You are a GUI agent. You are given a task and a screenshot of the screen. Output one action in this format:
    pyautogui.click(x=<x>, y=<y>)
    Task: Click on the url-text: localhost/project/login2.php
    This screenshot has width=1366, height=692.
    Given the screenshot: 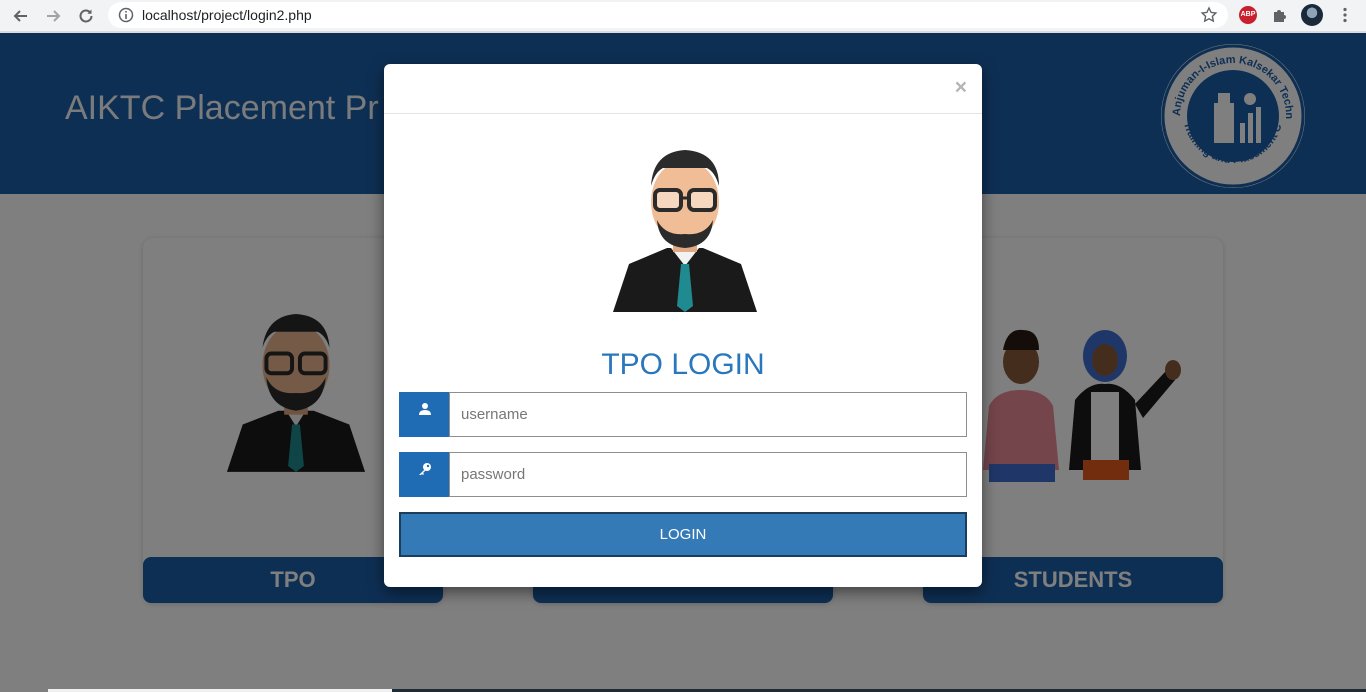 What is the action you would take?
    pyautogui.click(x=227, y=15)
    